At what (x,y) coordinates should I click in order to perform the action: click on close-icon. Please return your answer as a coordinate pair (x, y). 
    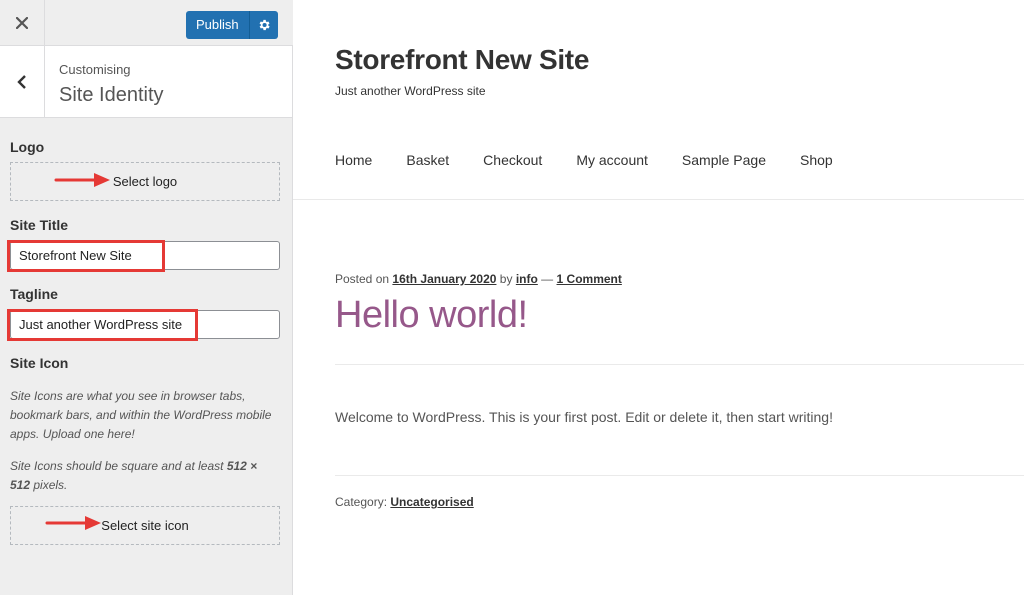
    Looking at the image, I should click on (22, 22).